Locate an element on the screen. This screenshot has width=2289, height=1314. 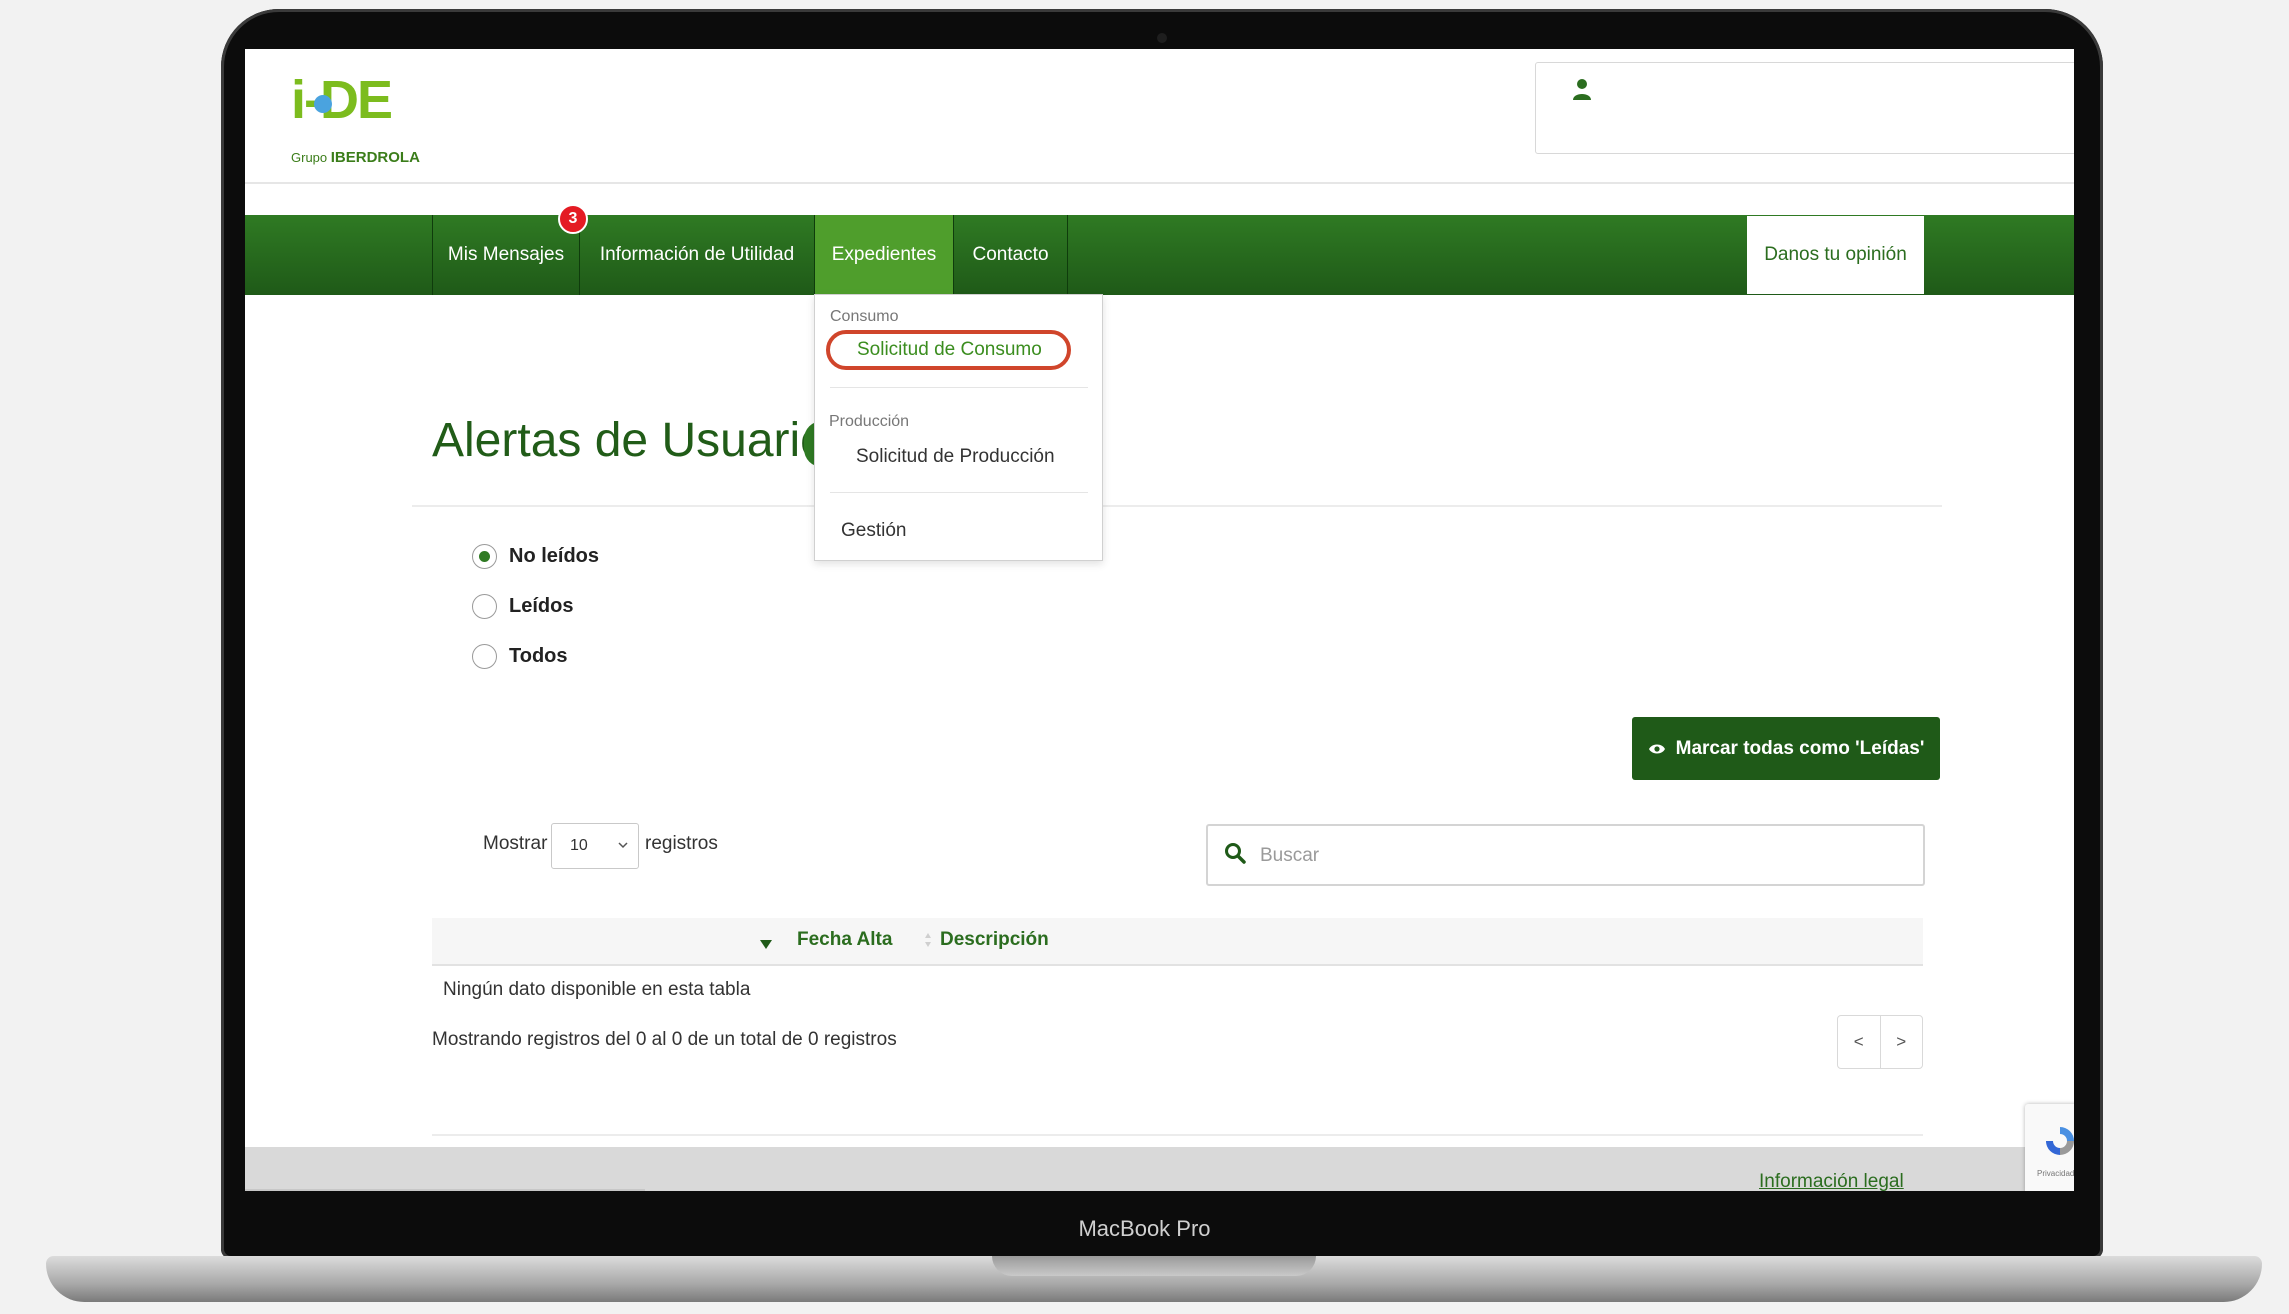
nav-expedientes-label: Expedientes is located at coordinates (884, 254).